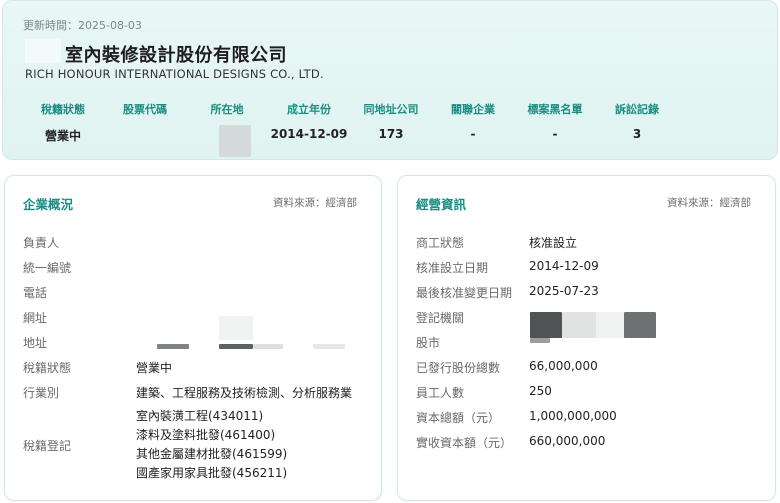  What do you see at coordinates (227, 109) in the screenshot?
I see `stat-location: 所在地` at bounding box center [227, 109].